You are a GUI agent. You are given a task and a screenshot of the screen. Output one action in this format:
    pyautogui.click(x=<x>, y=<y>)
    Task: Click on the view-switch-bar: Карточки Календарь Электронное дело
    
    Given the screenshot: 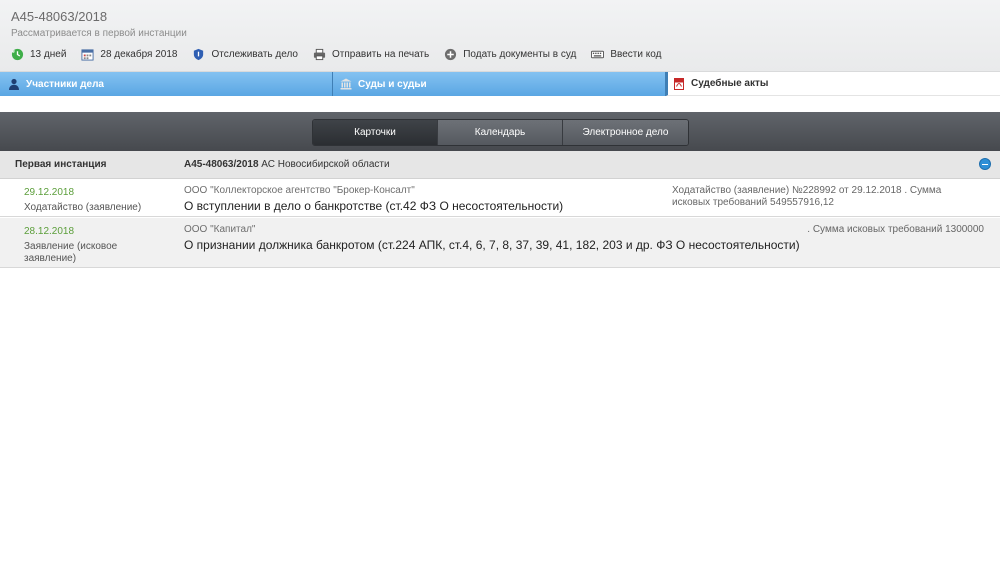 What is the action you would take?
    pyautogui.click(x=500, y=131)
    